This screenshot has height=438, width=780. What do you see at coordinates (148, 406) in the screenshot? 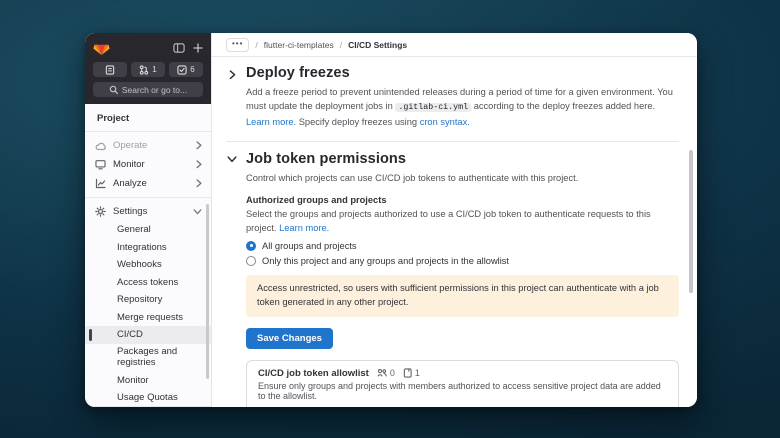
I see `help-button: Help` at bounding box center [148, 406].